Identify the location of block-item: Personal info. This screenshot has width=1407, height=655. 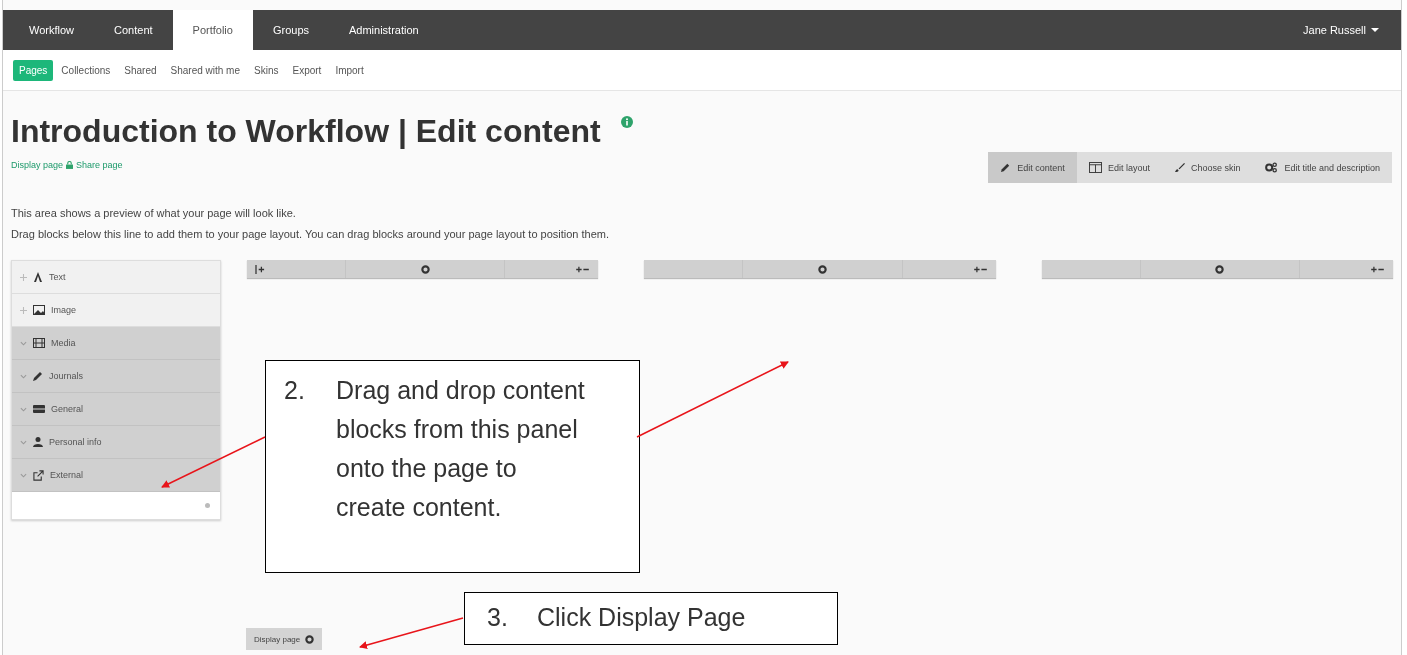
(116, 442).